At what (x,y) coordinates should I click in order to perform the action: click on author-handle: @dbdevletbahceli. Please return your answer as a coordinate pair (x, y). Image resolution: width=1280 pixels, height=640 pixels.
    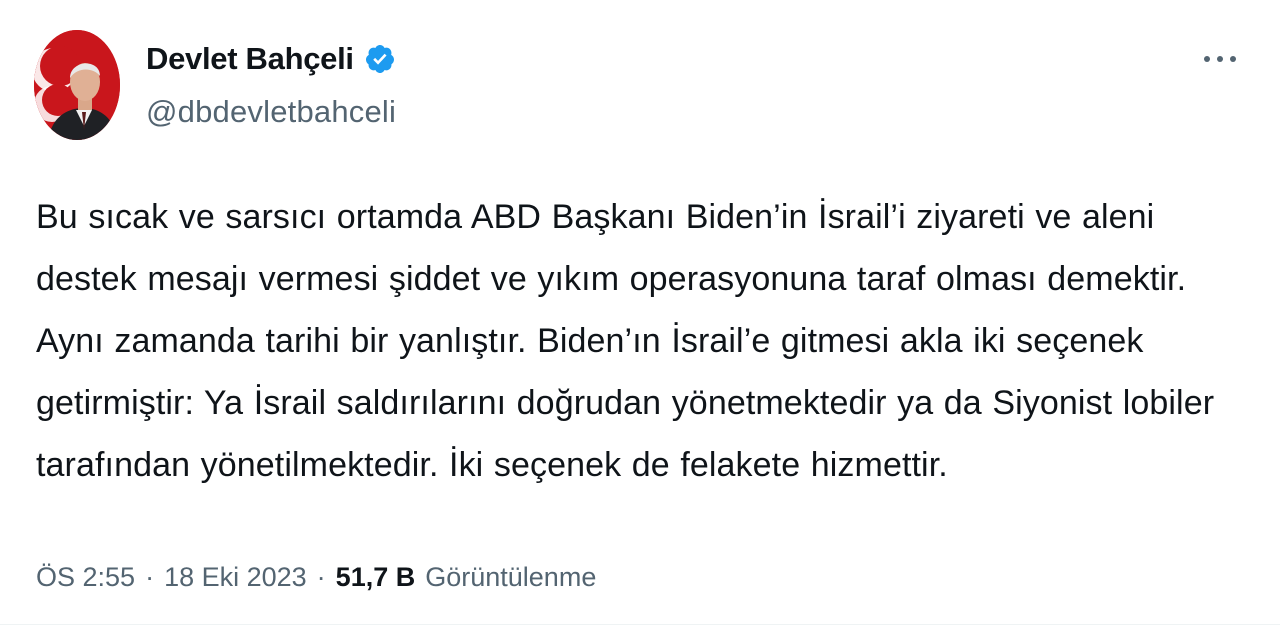
    Looking at the image, I should click on (271, 112).